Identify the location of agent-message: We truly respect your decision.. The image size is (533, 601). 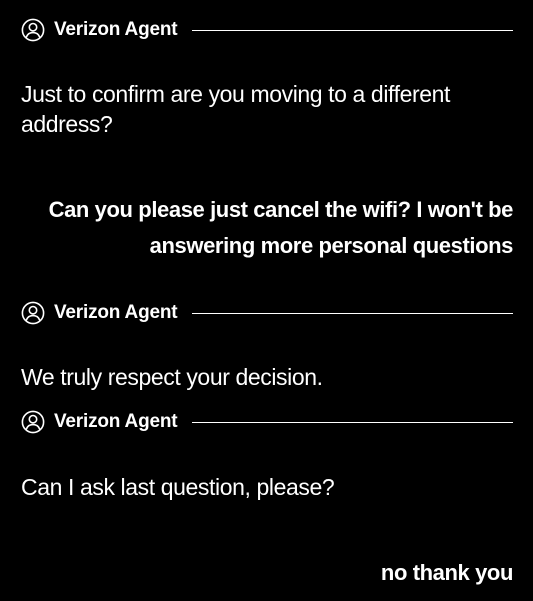
(172, 377).